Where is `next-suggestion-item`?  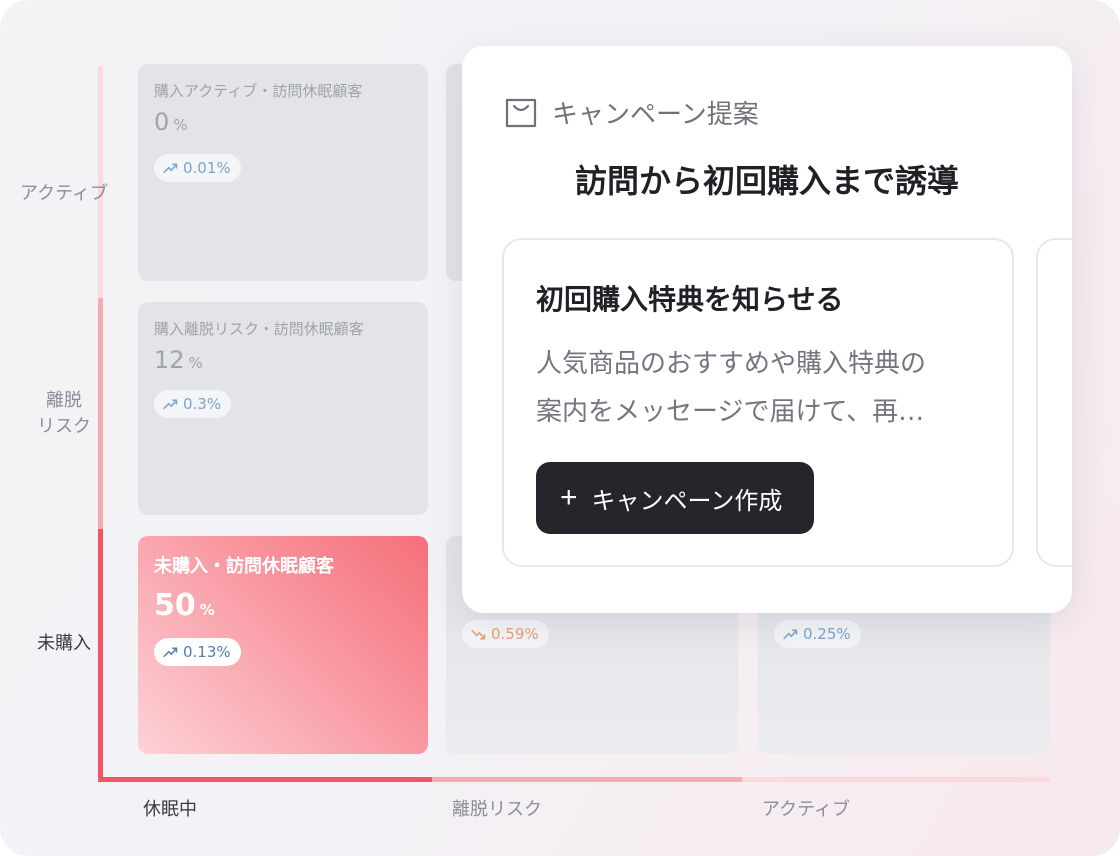
next-suggestion-item is located at coordinates (1054, 402).